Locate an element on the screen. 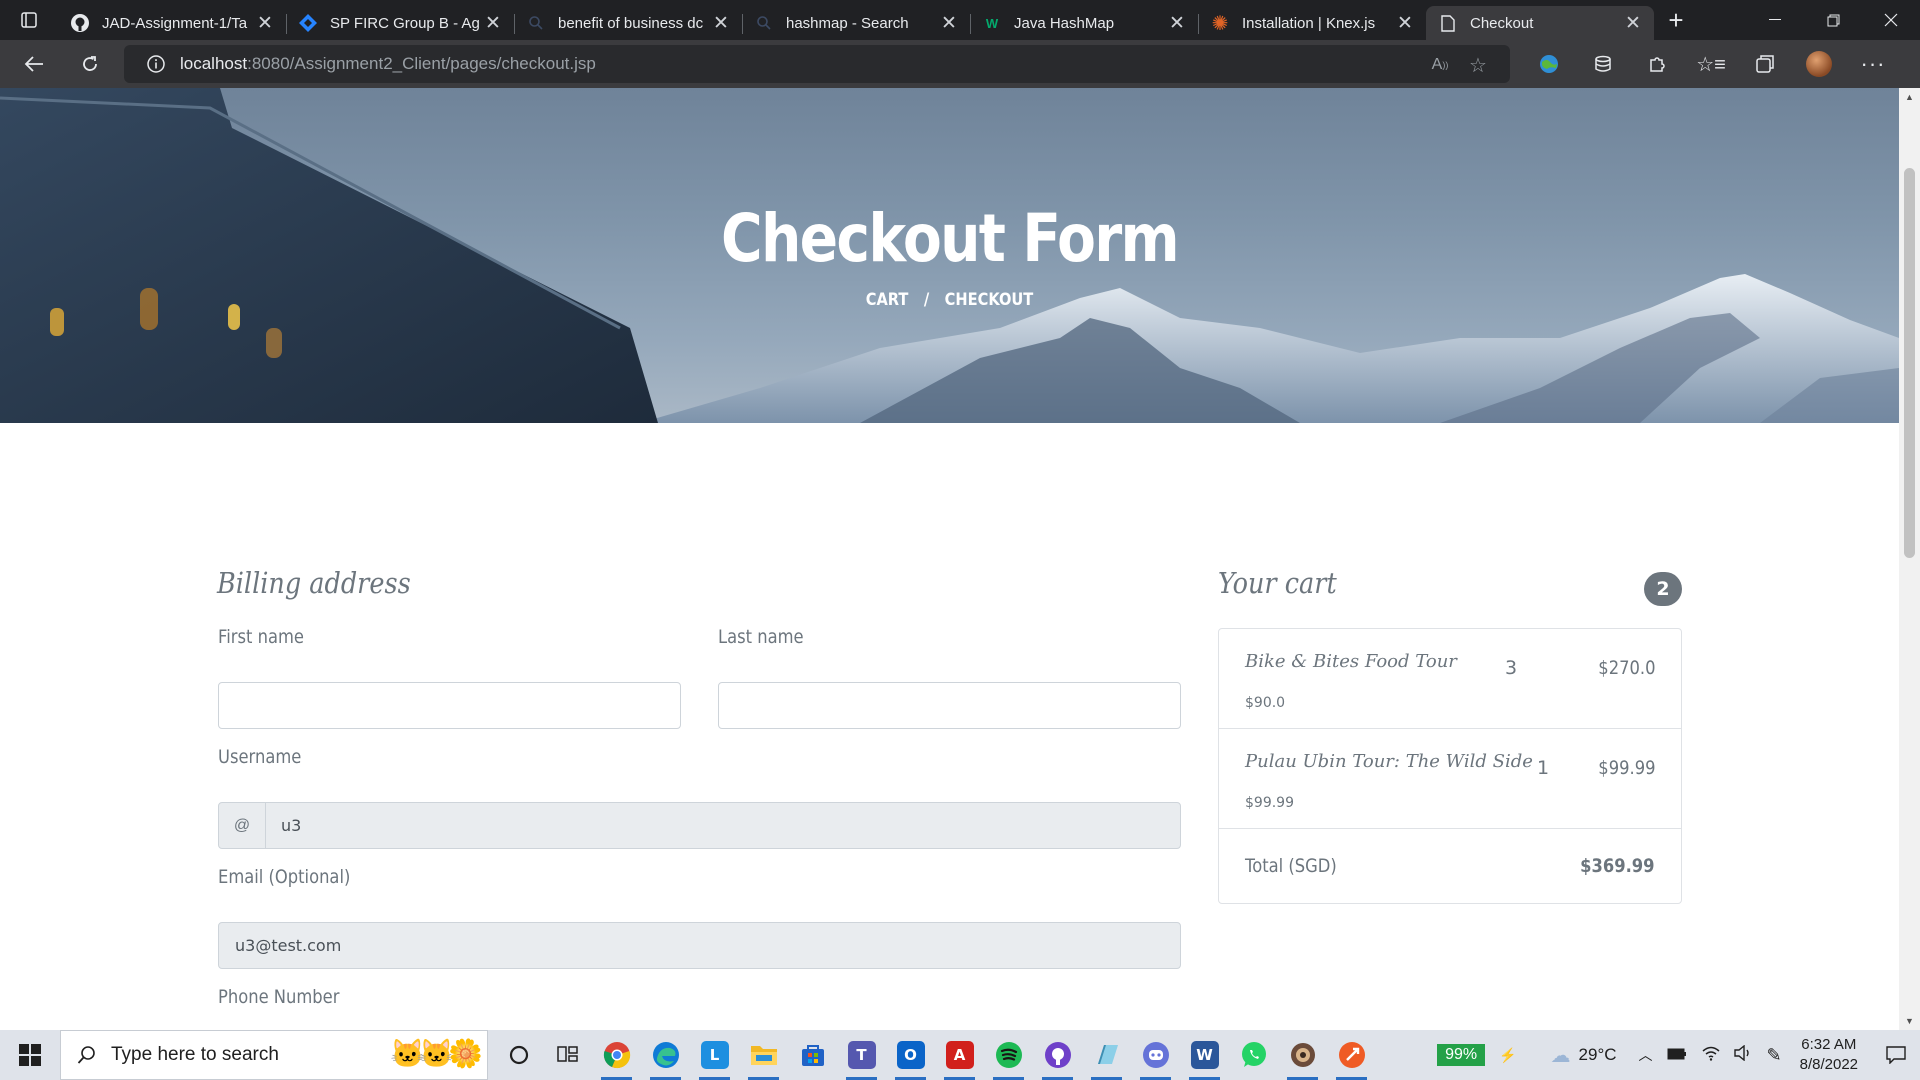 Image resolution: width=1920 pixels, height=1080 pixels. discord-button is located at coordinates (1155, 1055).